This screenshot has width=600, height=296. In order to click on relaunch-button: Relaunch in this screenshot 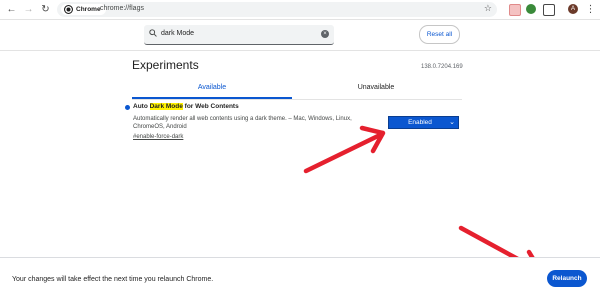, I will do `click(567, 278)`.